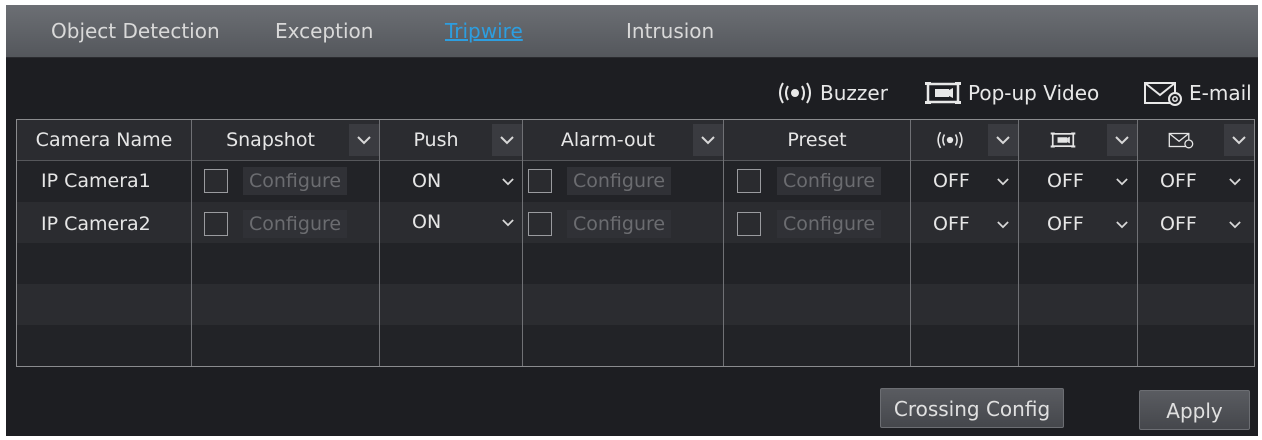  I want to click on header-alarm-out: Alarm-out, so click(608, 140).